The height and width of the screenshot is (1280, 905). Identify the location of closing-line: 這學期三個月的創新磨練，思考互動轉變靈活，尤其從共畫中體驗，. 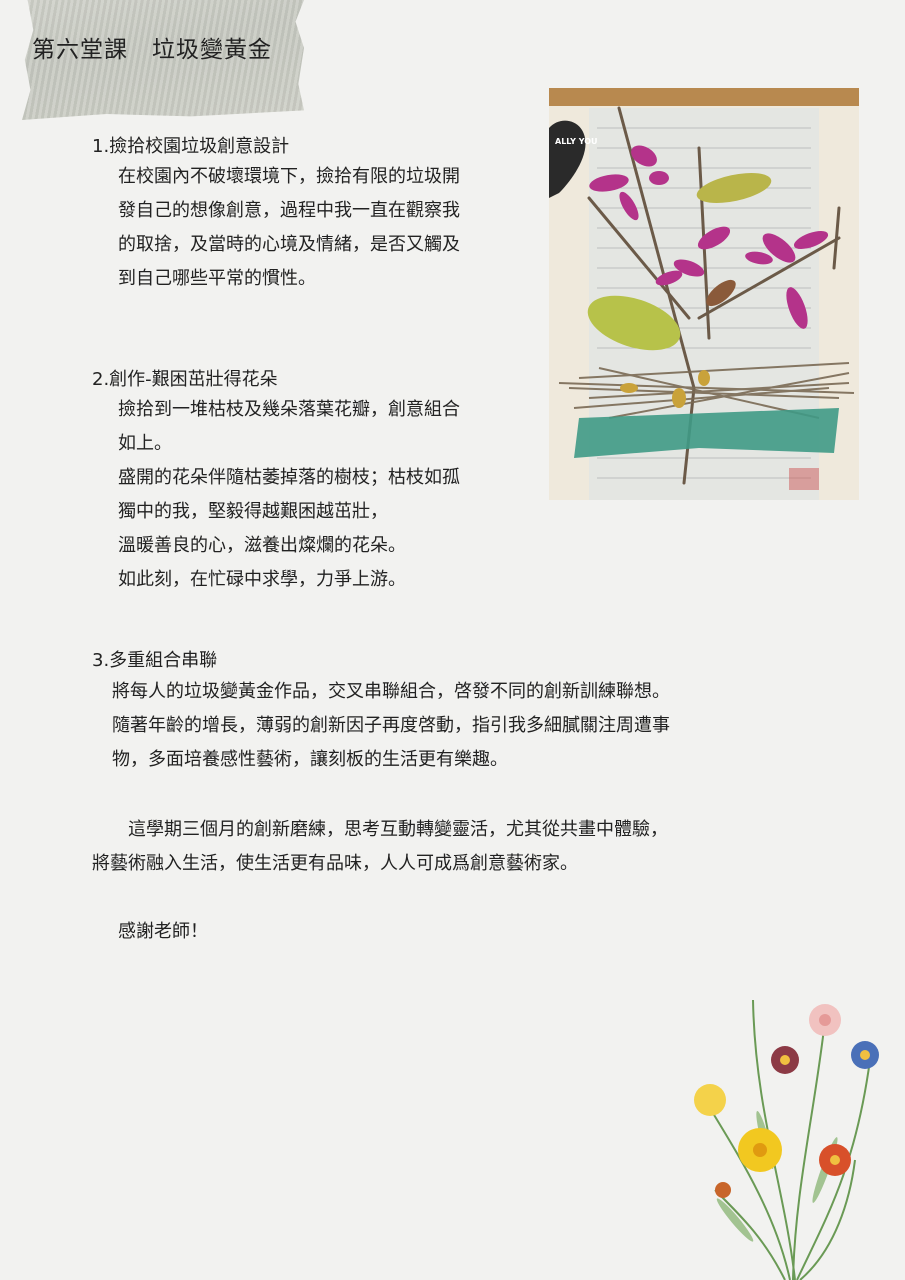
(380, 829).